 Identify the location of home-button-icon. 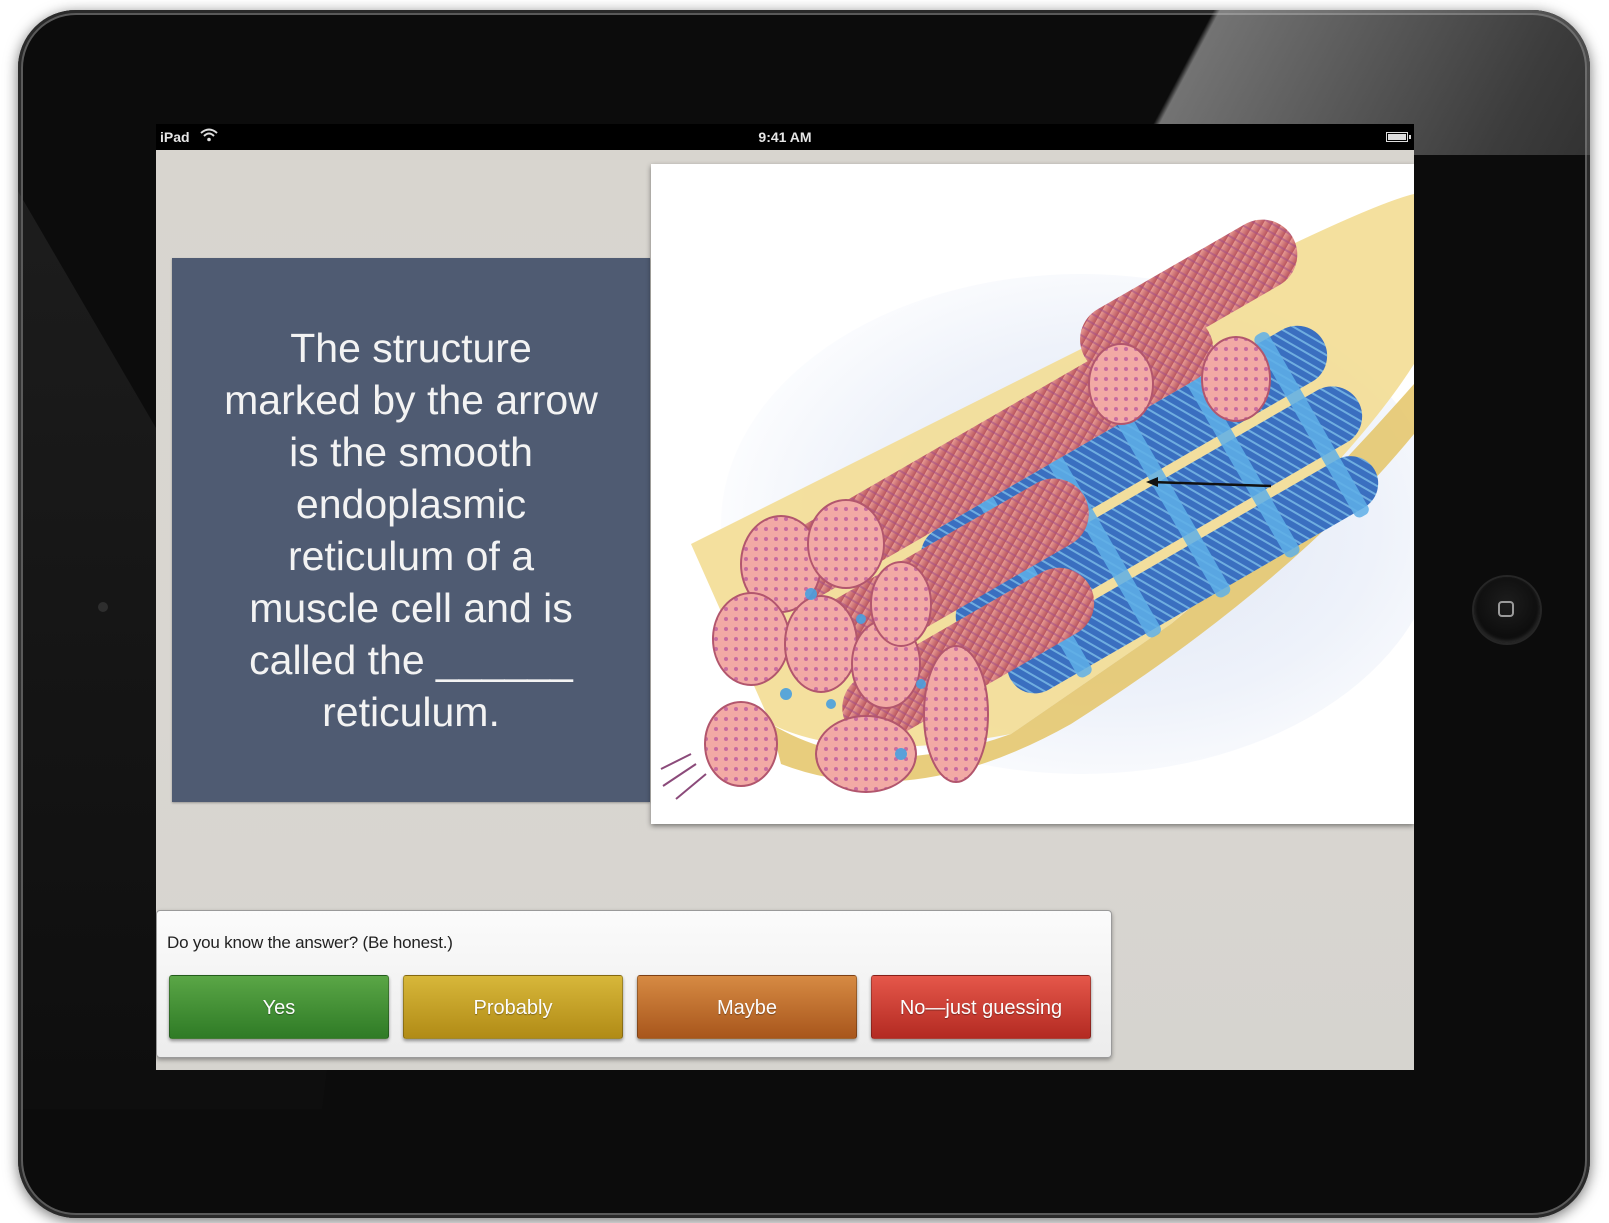
(1506, 609).